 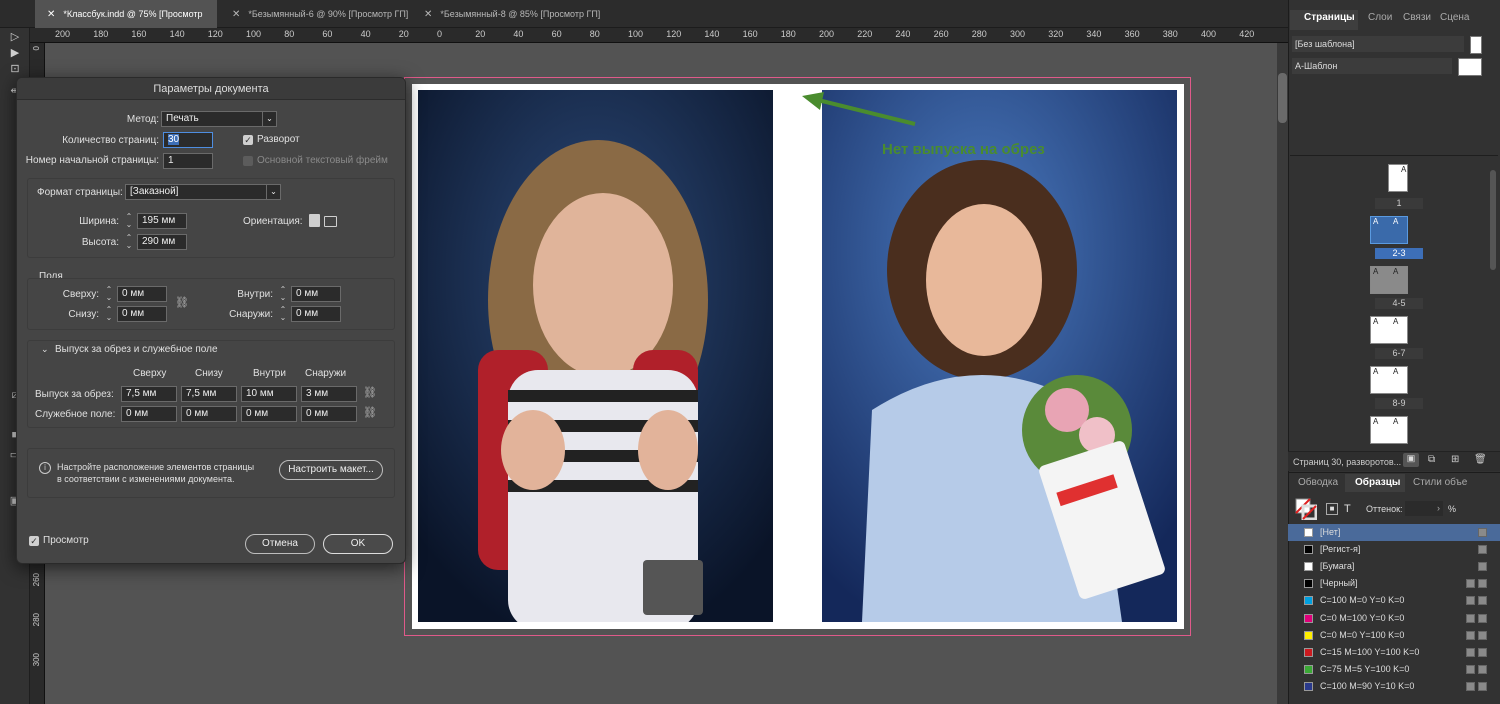 I want to click on tint-input: ›, so click(x=1424, y=508).